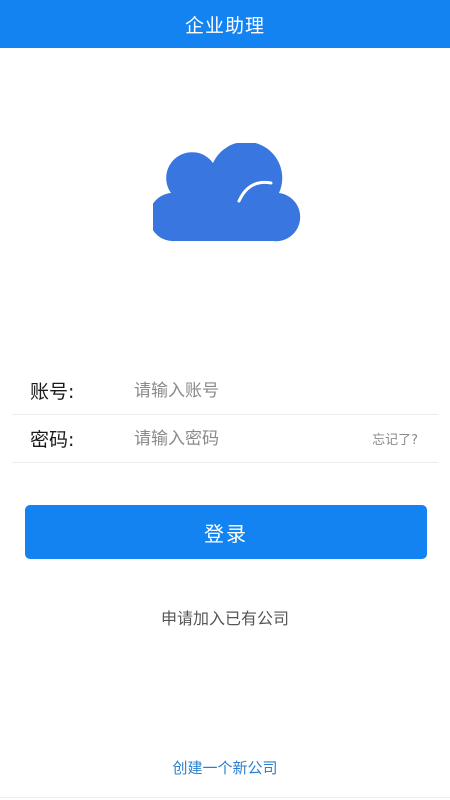  What do you see at coordinates (225, 617) in the screenshot?
I see `join-company-link: 申请加入已有公司` at bounding box center [225, 617].